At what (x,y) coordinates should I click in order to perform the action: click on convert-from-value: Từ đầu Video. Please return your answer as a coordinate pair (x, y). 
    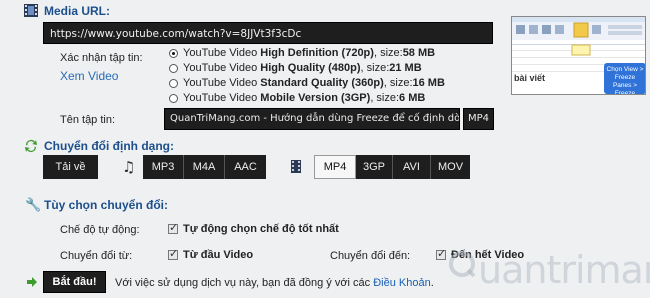
    Looking at the image, I should click on (218, 255).